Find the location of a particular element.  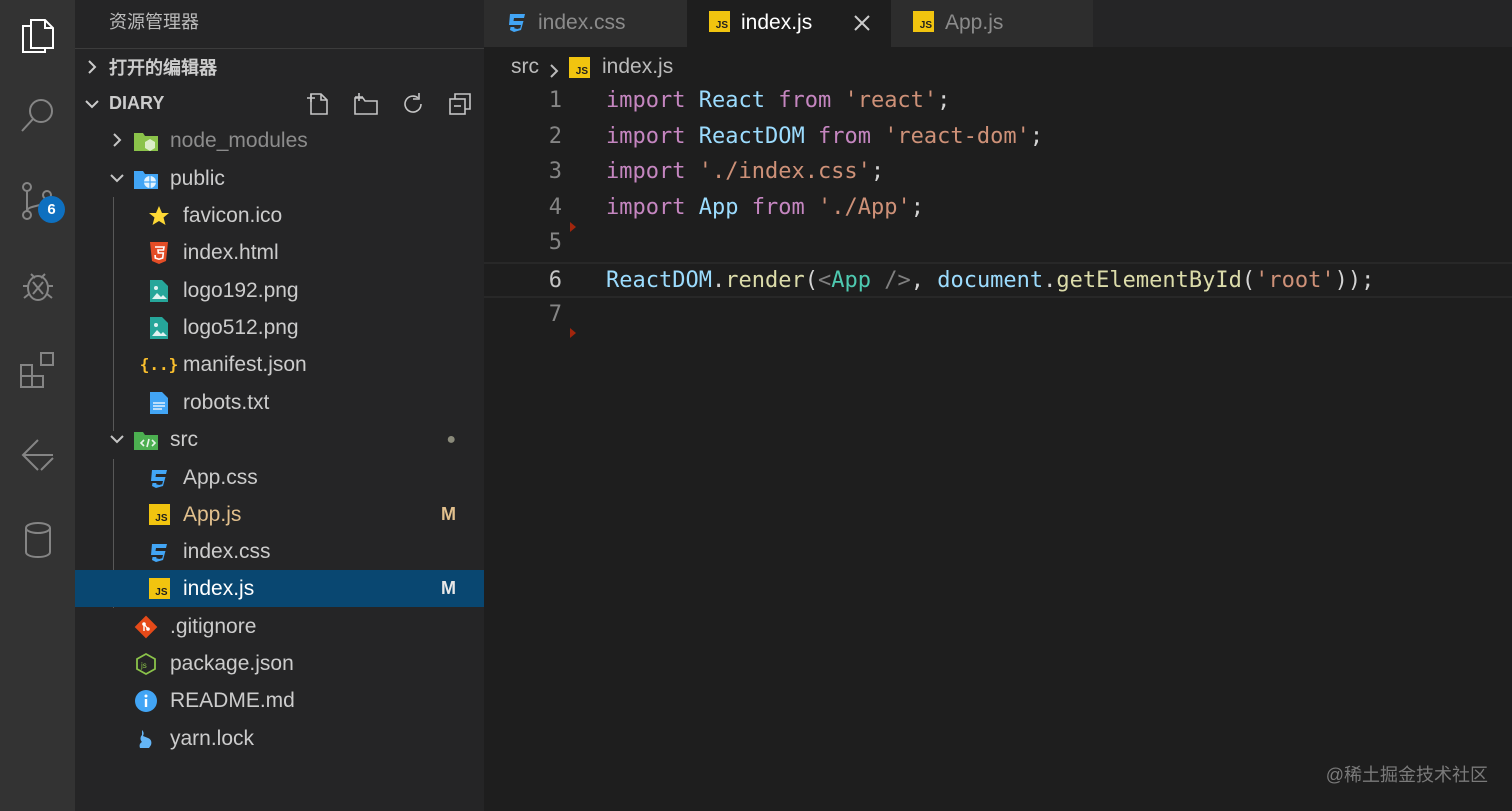

tab-app-js: JS App.js is located at coordinates (992, 23).